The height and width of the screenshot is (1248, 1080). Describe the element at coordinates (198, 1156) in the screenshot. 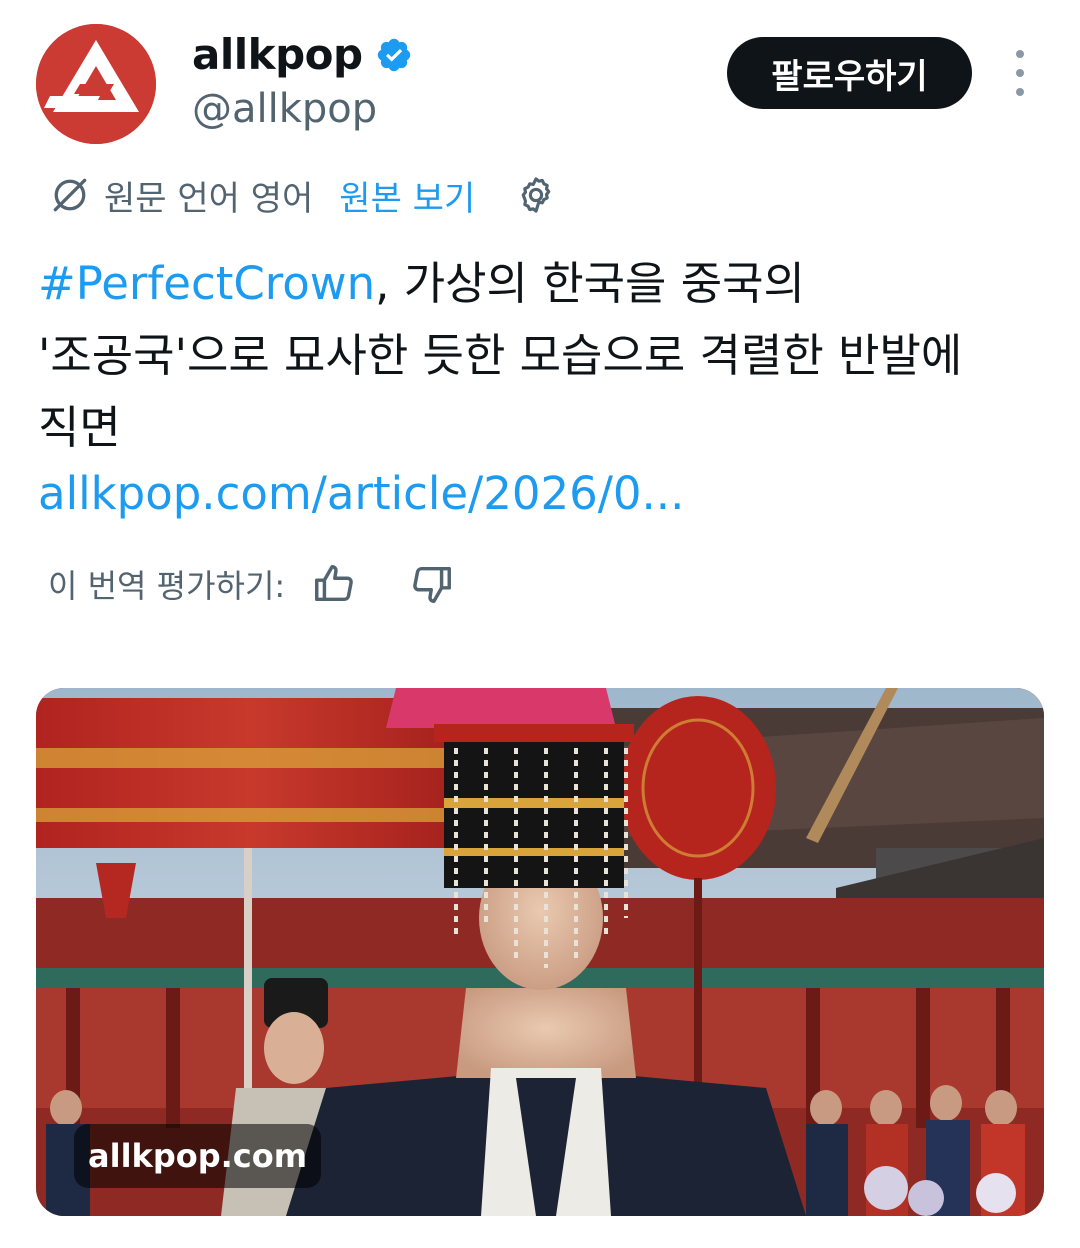

I see `media-domain-label: allkpop.com` at that location.